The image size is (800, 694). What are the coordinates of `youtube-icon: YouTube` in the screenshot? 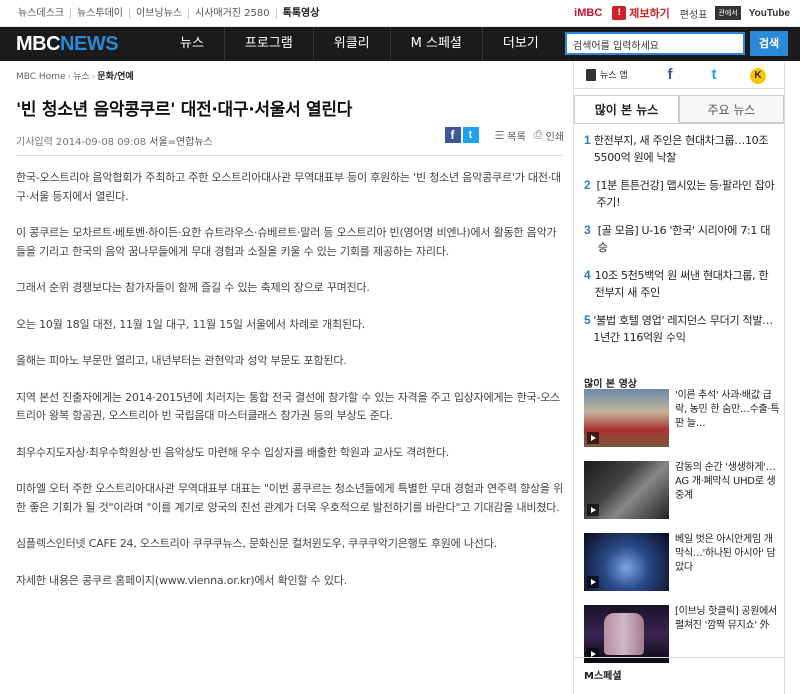 It's located at (769, 13).